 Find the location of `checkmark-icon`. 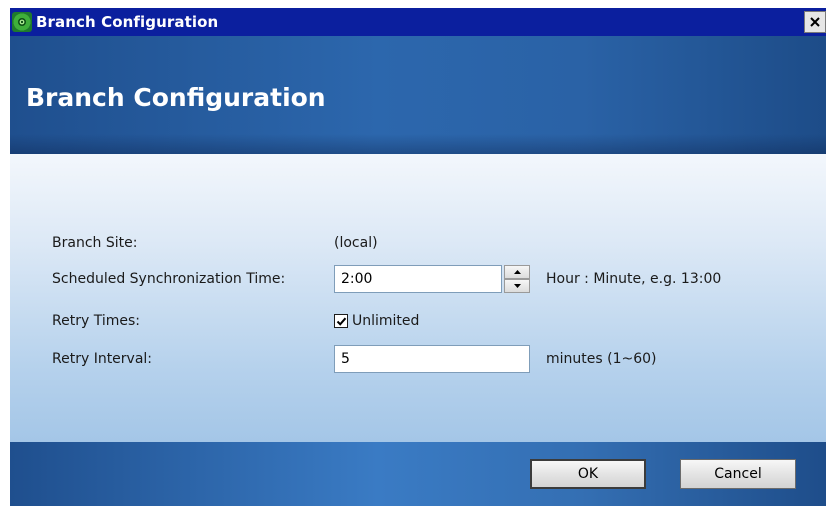

checkmark-icon is located at coordinates (341, 321).